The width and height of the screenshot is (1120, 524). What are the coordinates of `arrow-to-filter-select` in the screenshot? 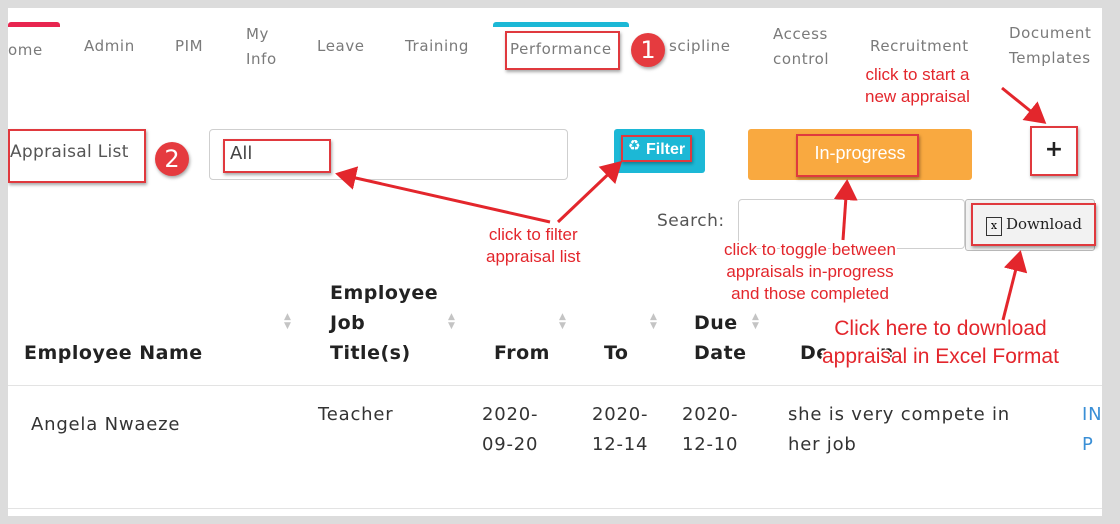 It's located at (443, 195).